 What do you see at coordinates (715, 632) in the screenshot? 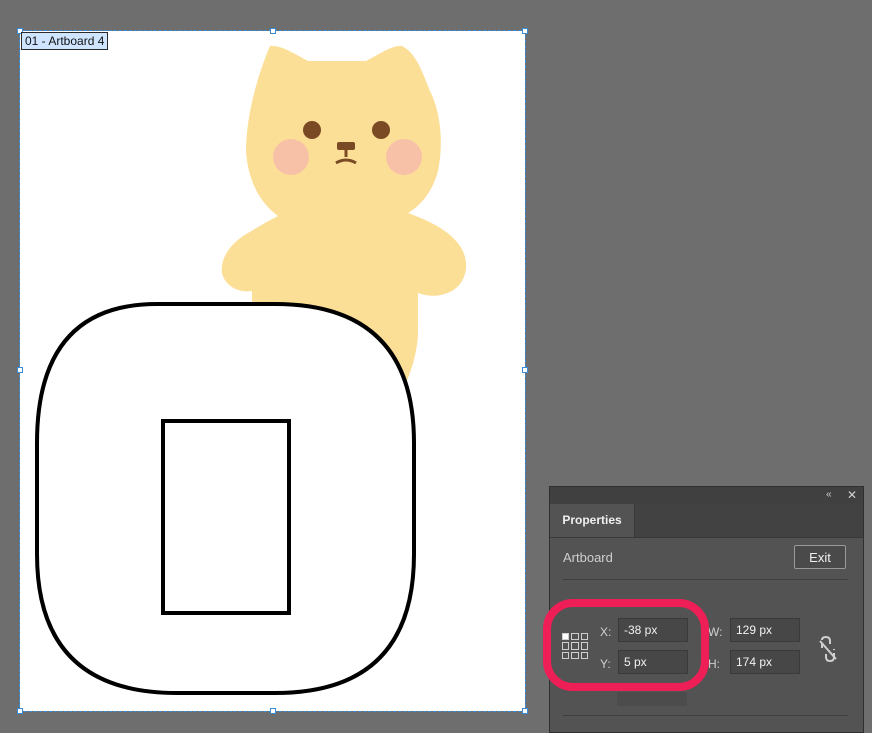
I see `w-label: W:` at bounding box center [715, 632].